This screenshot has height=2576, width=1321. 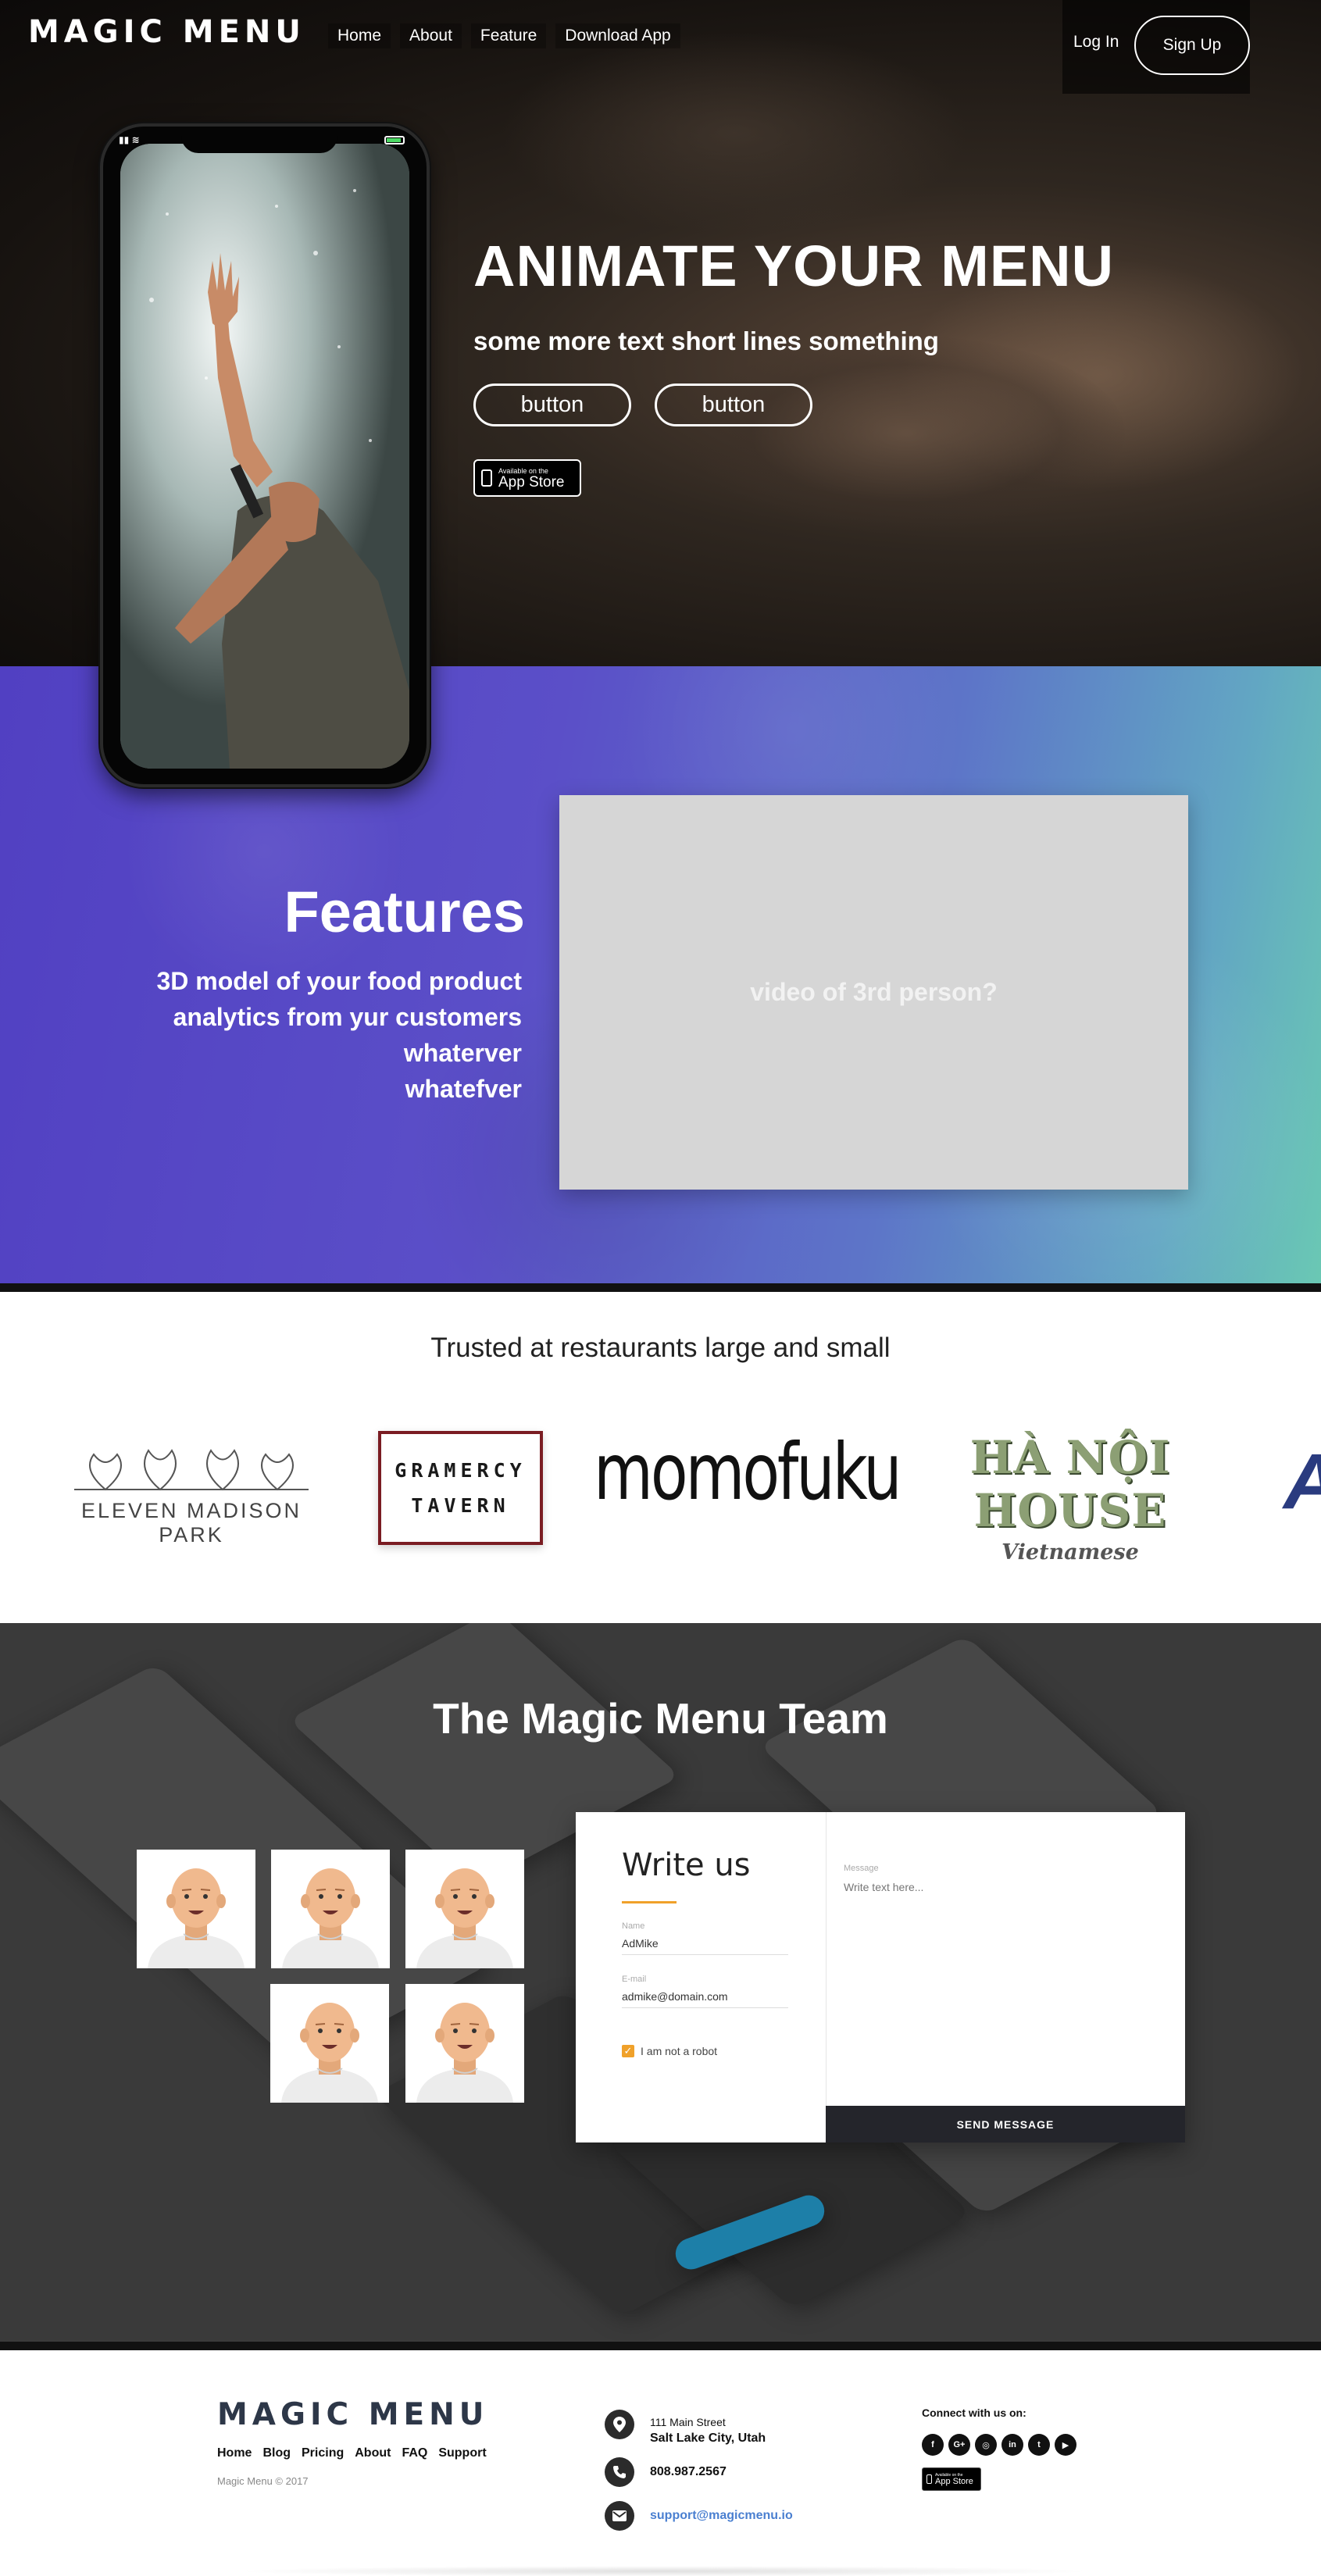 I want to click on feature-item: analytics from yur customers, so click(x=347, y=1017).